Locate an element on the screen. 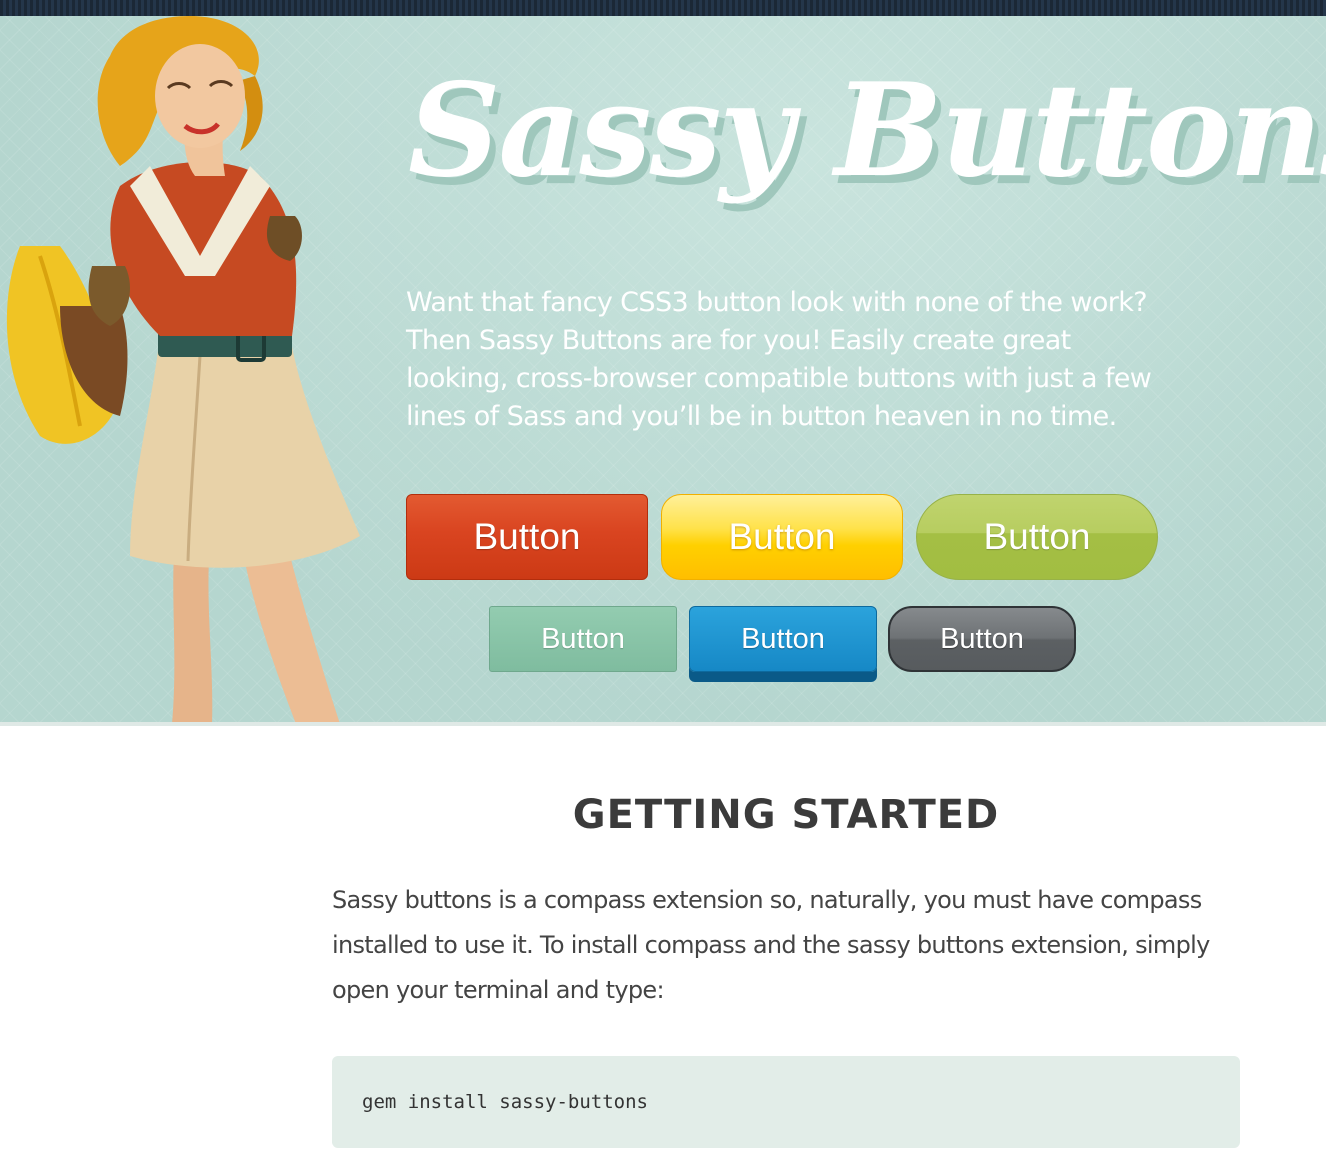 Image resolution: width=1326 pixels, height=1166 pixels. grey-sample-button: Button is located at coordinates (982, 639).